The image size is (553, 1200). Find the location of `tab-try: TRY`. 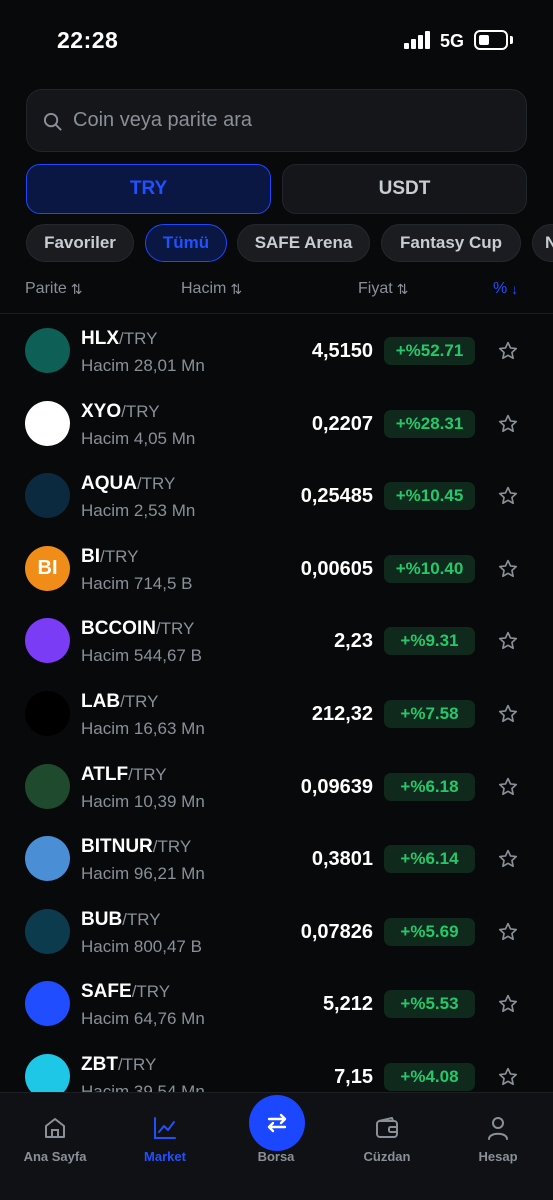

tab-try: TRY is located at coordinates (148, 189).